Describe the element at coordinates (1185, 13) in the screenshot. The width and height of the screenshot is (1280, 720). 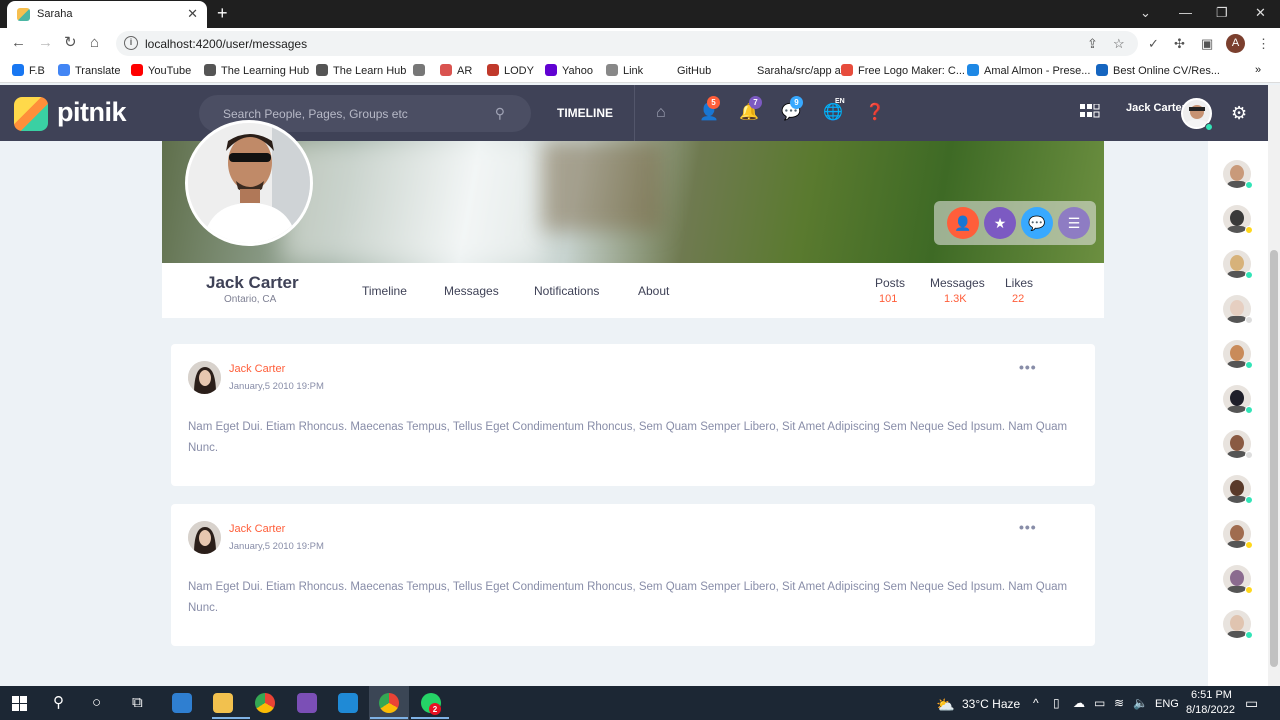
I see `minimize-button: —` at that location.